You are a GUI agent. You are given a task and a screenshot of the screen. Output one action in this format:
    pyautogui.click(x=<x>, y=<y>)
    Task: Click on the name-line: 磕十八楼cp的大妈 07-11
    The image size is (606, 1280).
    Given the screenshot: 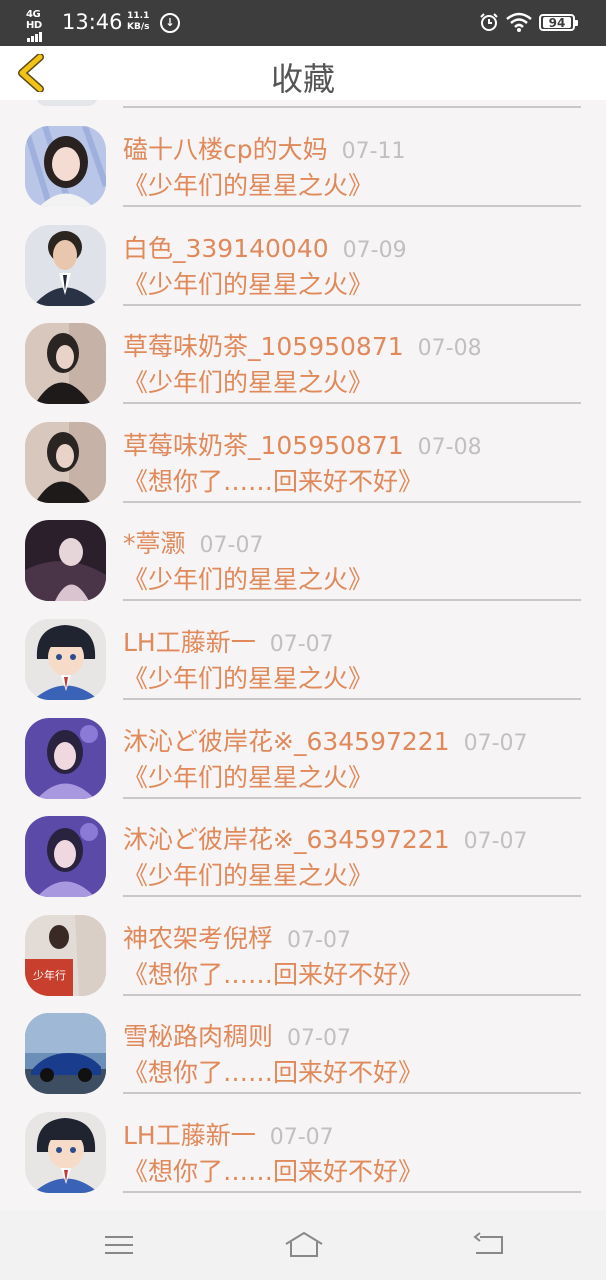 What is the action you would take?
    pyautogui.click(x=264, y=148)
    